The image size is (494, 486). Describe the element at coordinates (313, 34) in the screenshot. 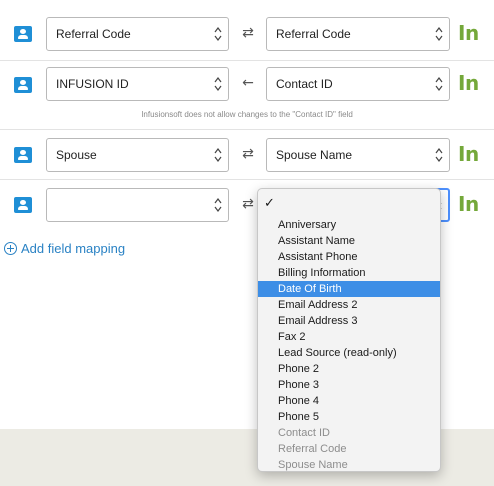

I see `target-field-value: Referral Code` at that location.